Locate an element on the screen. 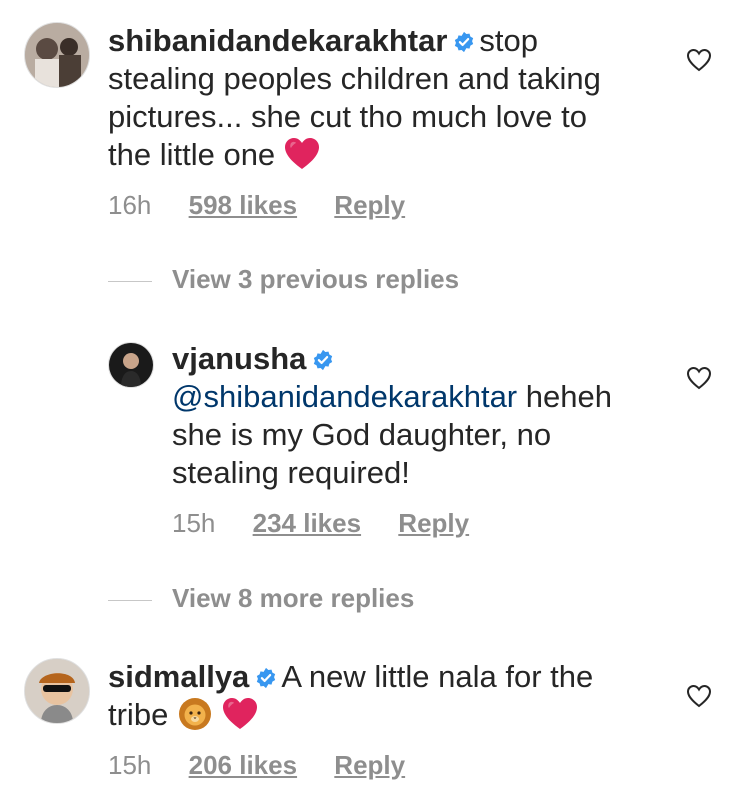 This screenshot has width=756, height=800. comment-text-line: A new little nala for the is located at coordinates (437, 676).